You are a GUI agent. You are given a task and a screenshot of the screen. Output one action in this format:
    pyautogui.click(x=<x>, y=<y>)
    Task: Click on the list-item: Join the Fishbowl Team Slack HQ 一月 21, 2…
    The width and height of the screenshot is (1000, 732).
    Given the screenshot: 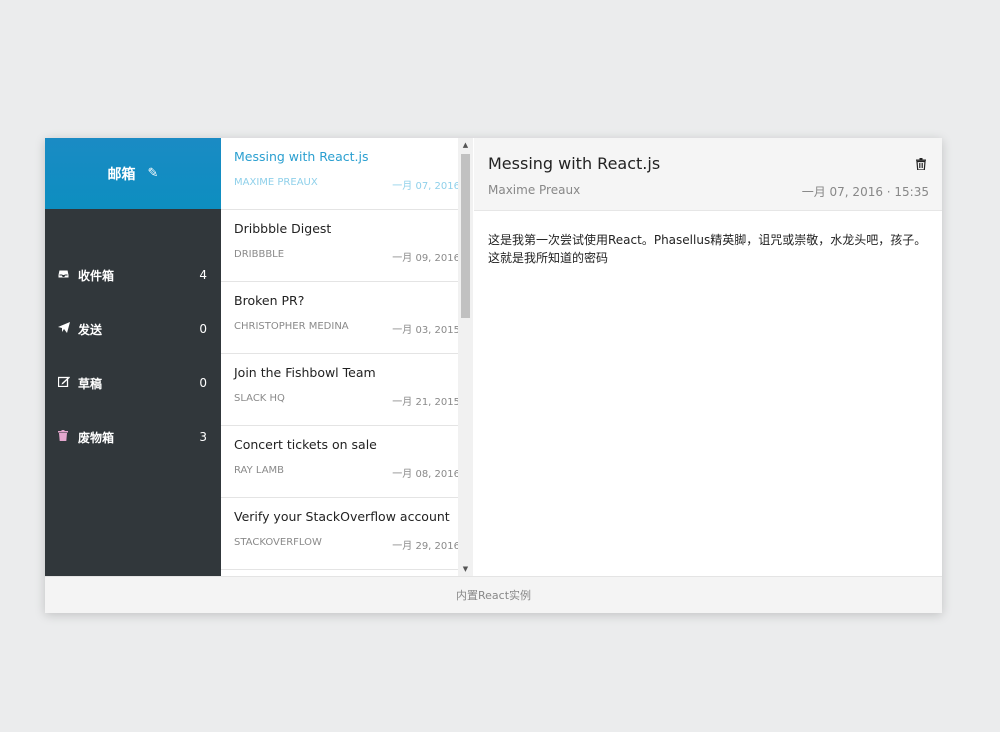 What is the action you would take?
    pyautogui.click(x=346, y=390)
    